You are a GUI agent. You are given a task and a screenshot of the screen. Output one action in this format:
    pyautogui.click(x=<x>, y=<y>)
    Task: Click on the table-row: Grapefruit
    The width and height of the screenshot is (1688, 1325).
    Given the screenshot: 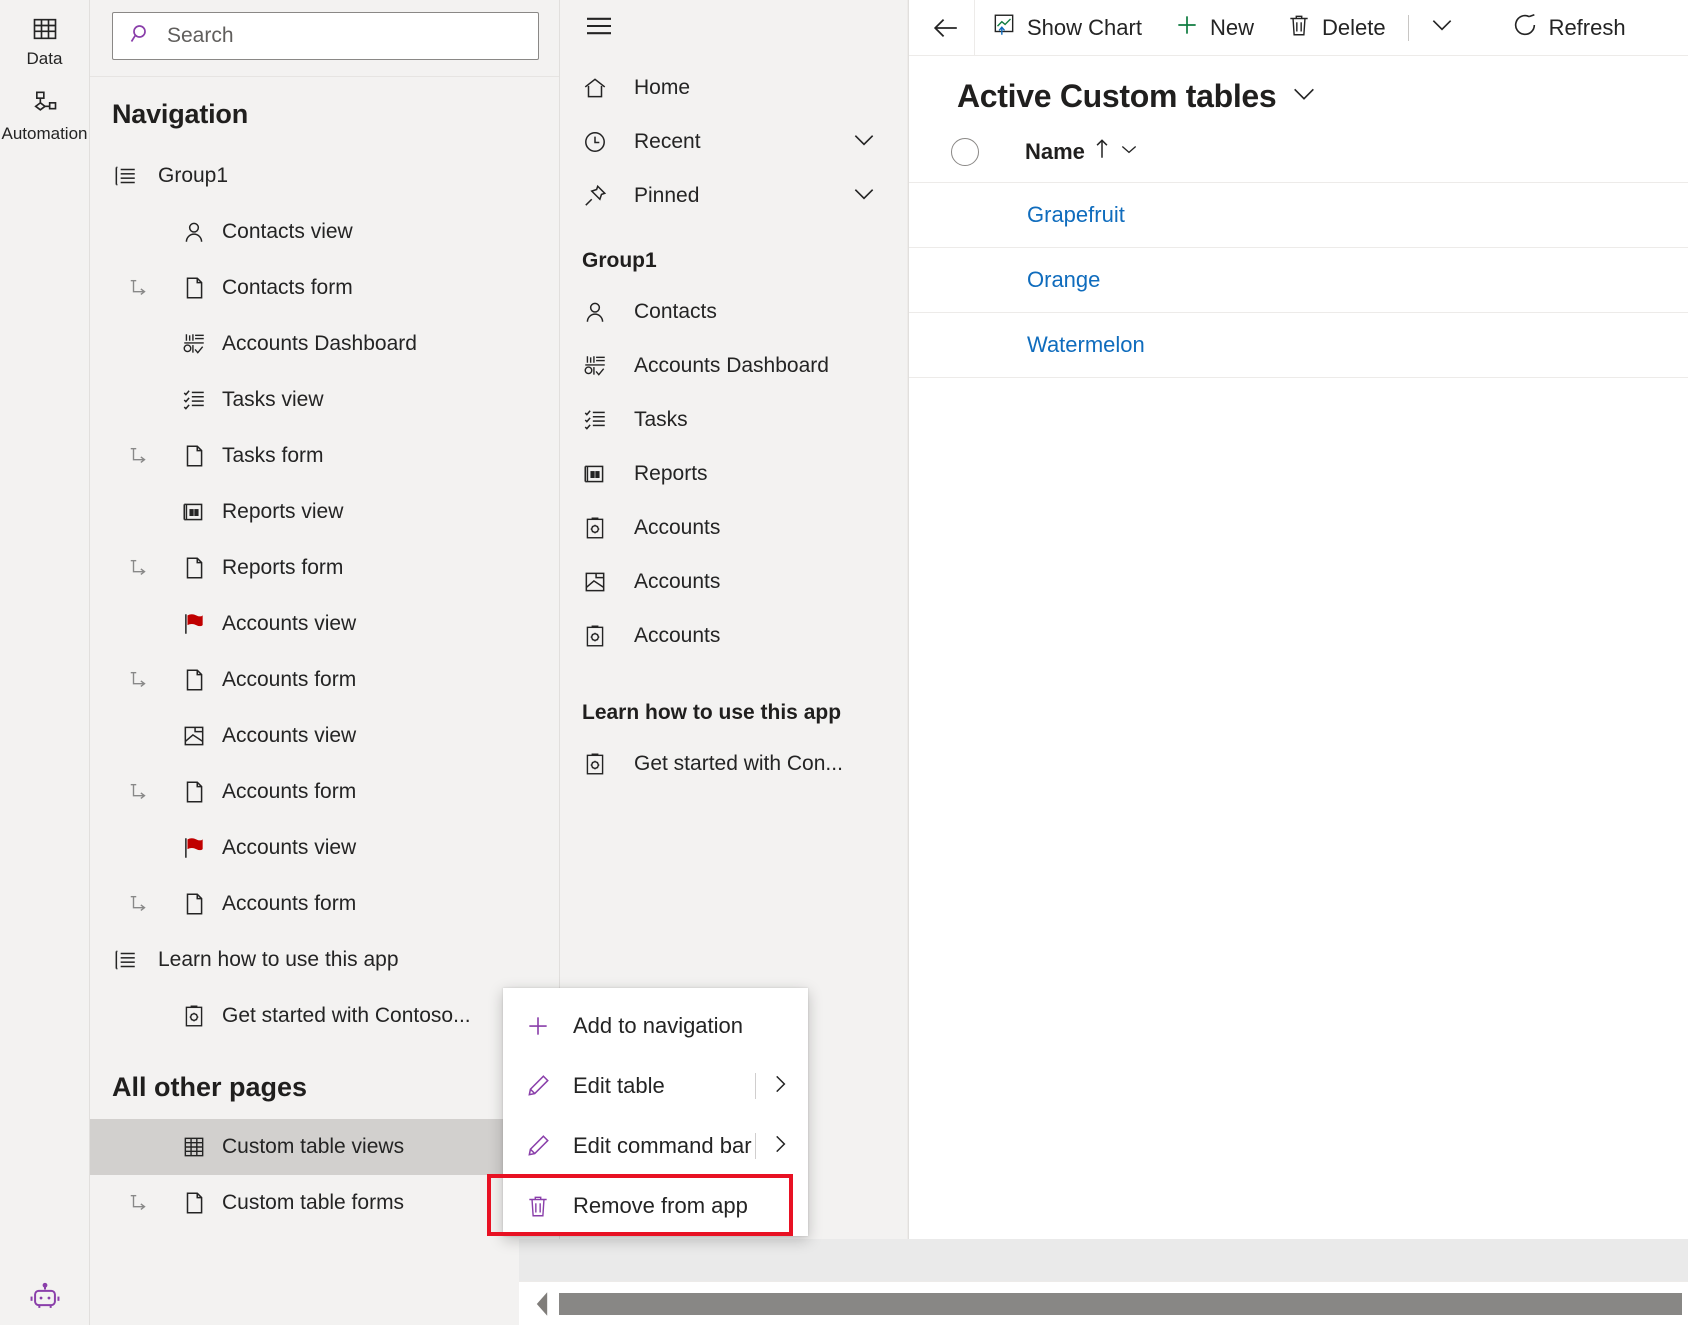 What is the action you would take?
    pyautogui.click(x=1298, y=215)
    